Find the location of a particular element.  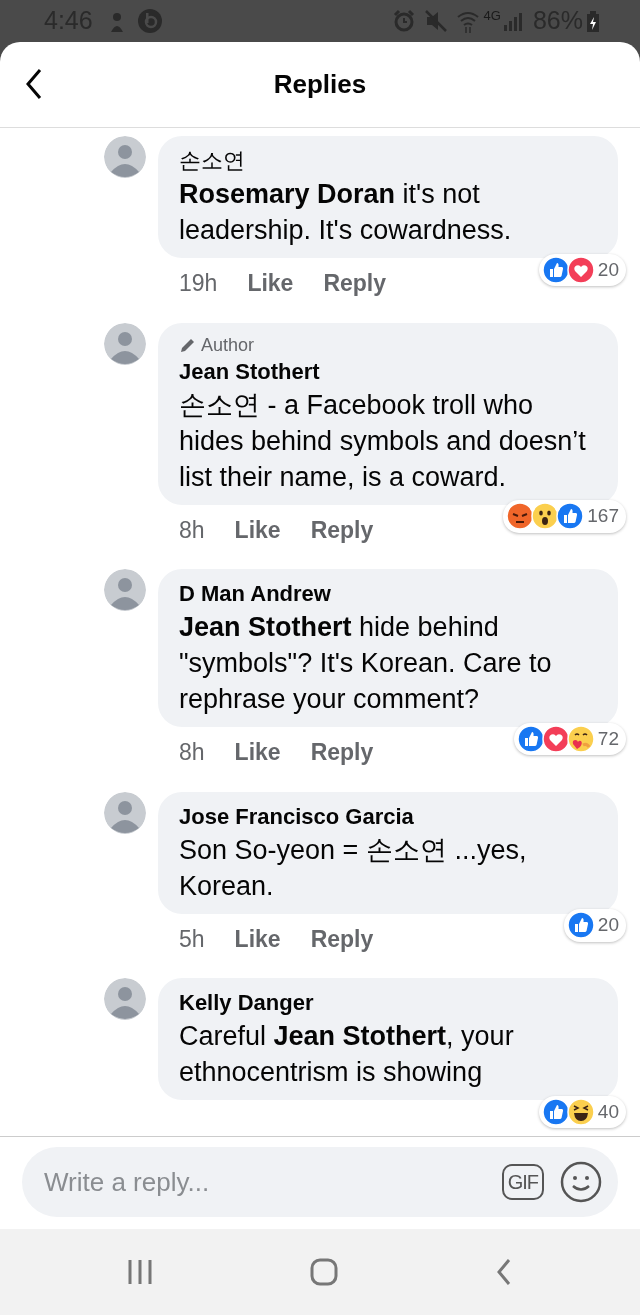

comment-time: 5h is located at coordinates (192, 939).